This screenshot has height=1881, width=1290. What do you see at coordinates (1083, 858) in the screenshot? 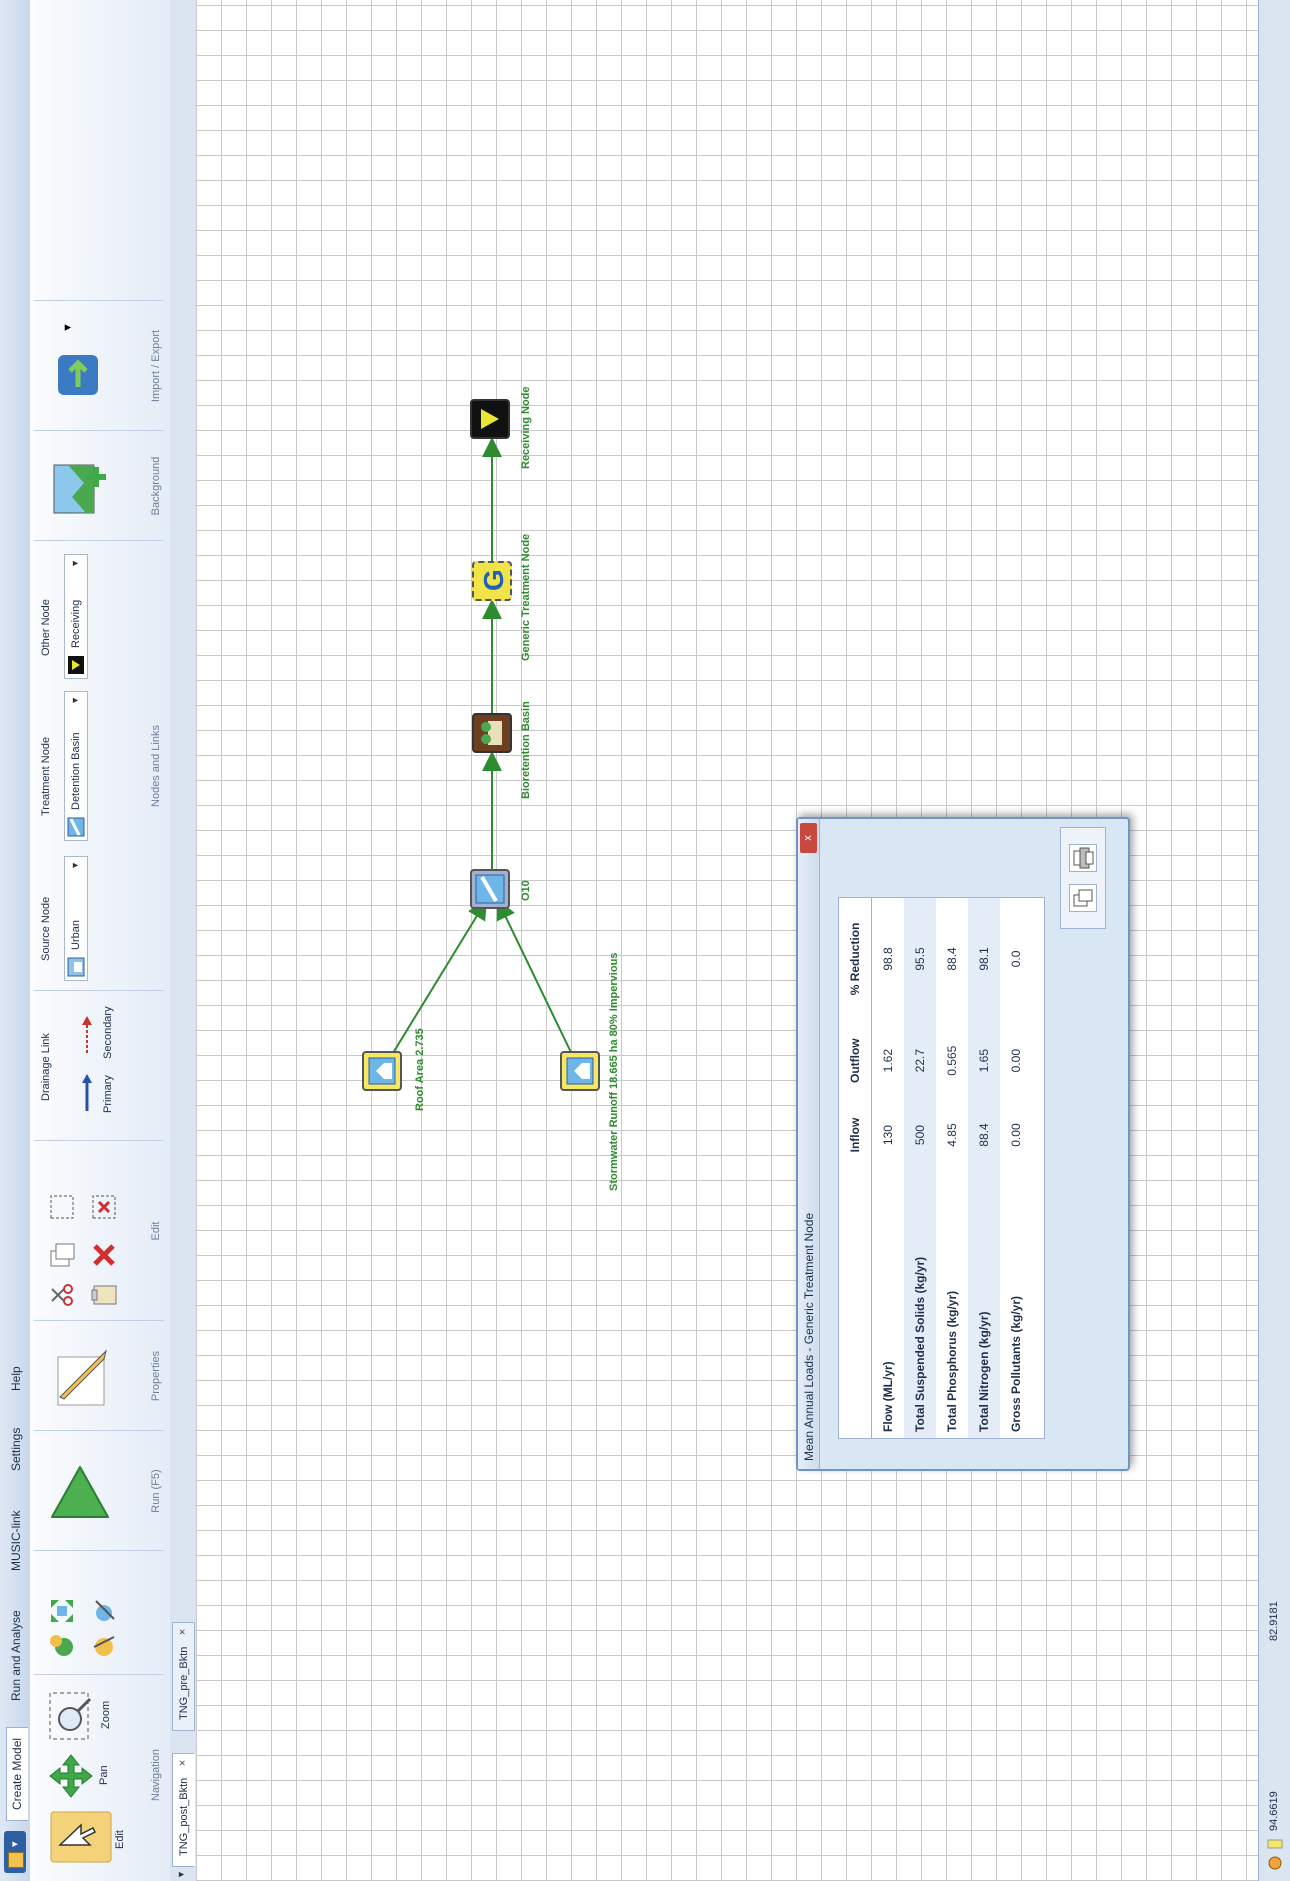
I see `print-table-button` at bounding box center [1083, 858].